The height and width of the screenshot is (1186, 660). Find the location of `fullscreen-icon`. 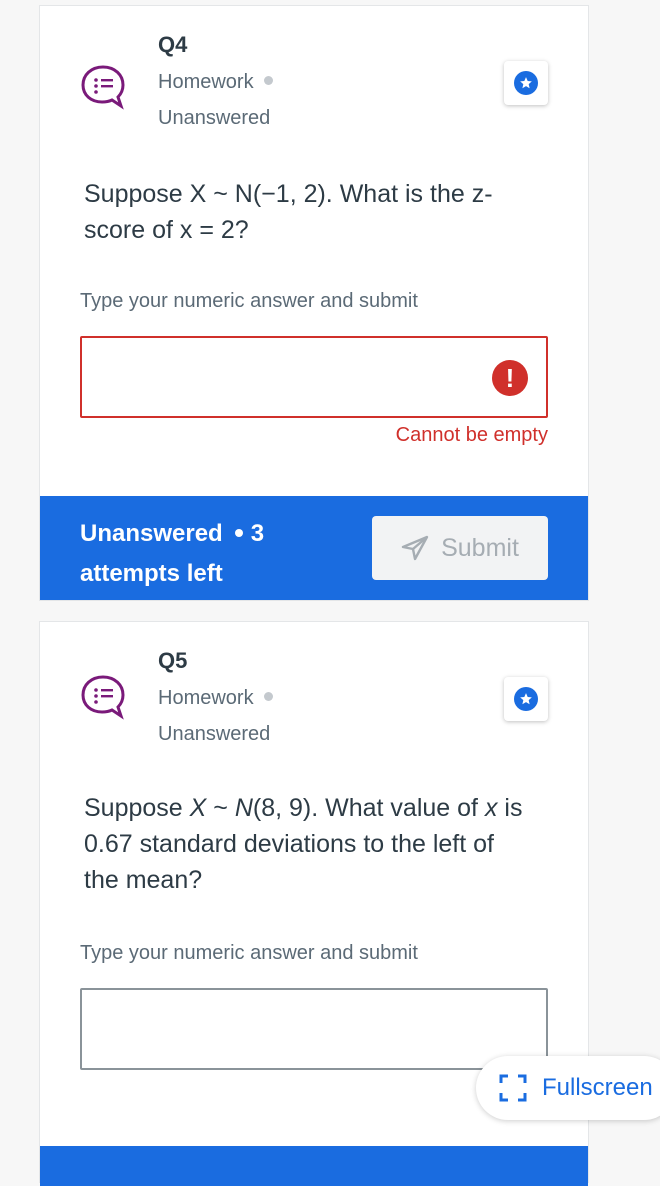

fullscreen-icon is located at coordinates (513, 1088).